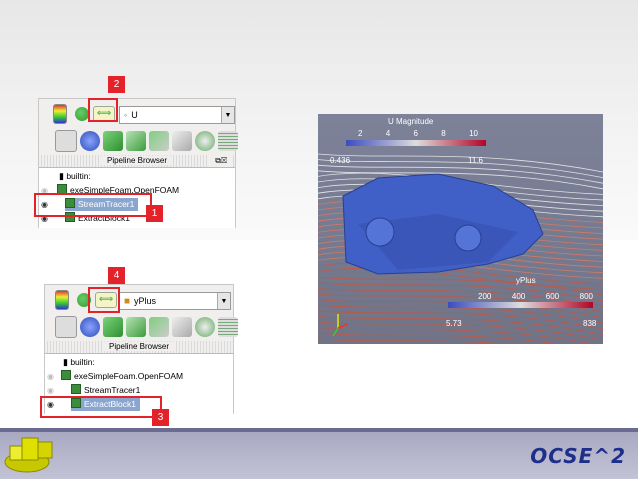  What do you see at coordinates (76, 389) in the screenshot?
I see `filter-cube-icon` at bounding box center [76, 389].